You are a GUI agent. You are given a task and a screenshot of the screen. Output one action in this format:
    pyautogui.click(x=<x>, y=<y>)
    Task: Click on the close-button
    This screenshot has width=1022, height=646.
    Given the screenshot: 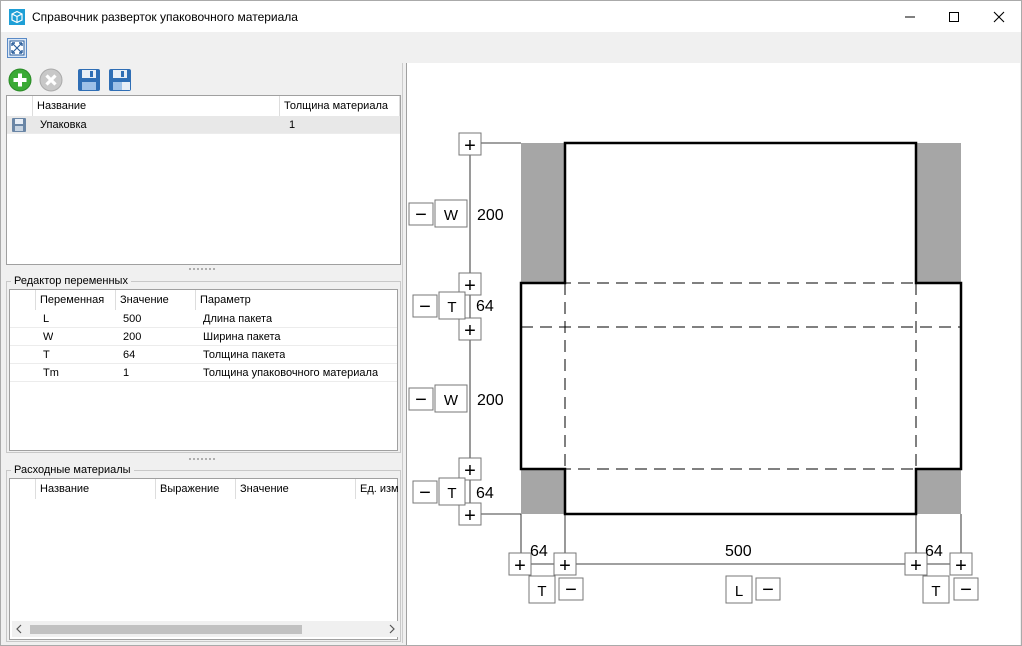 What is the action you would take?
    pyautogui.click(x=999, y=16)
    